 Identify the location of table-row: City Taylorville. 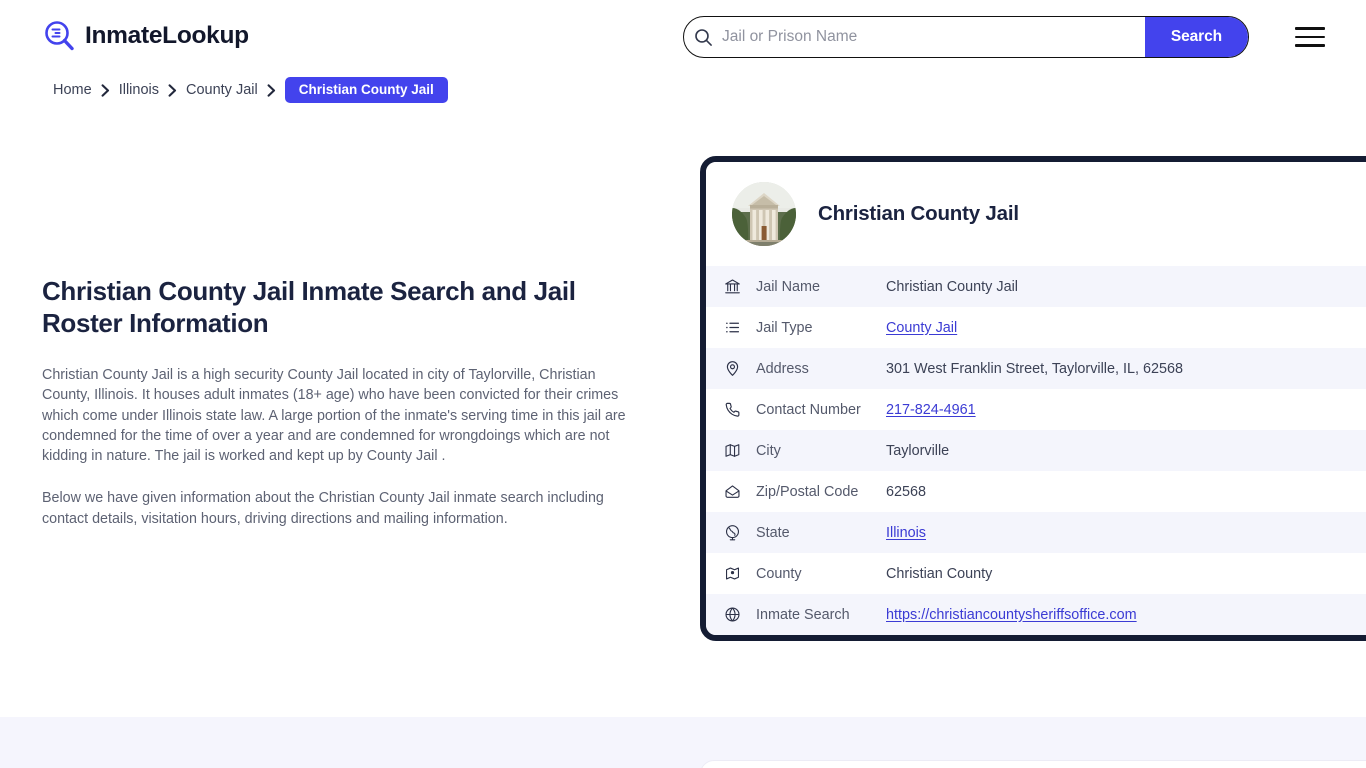
(1036, 450).